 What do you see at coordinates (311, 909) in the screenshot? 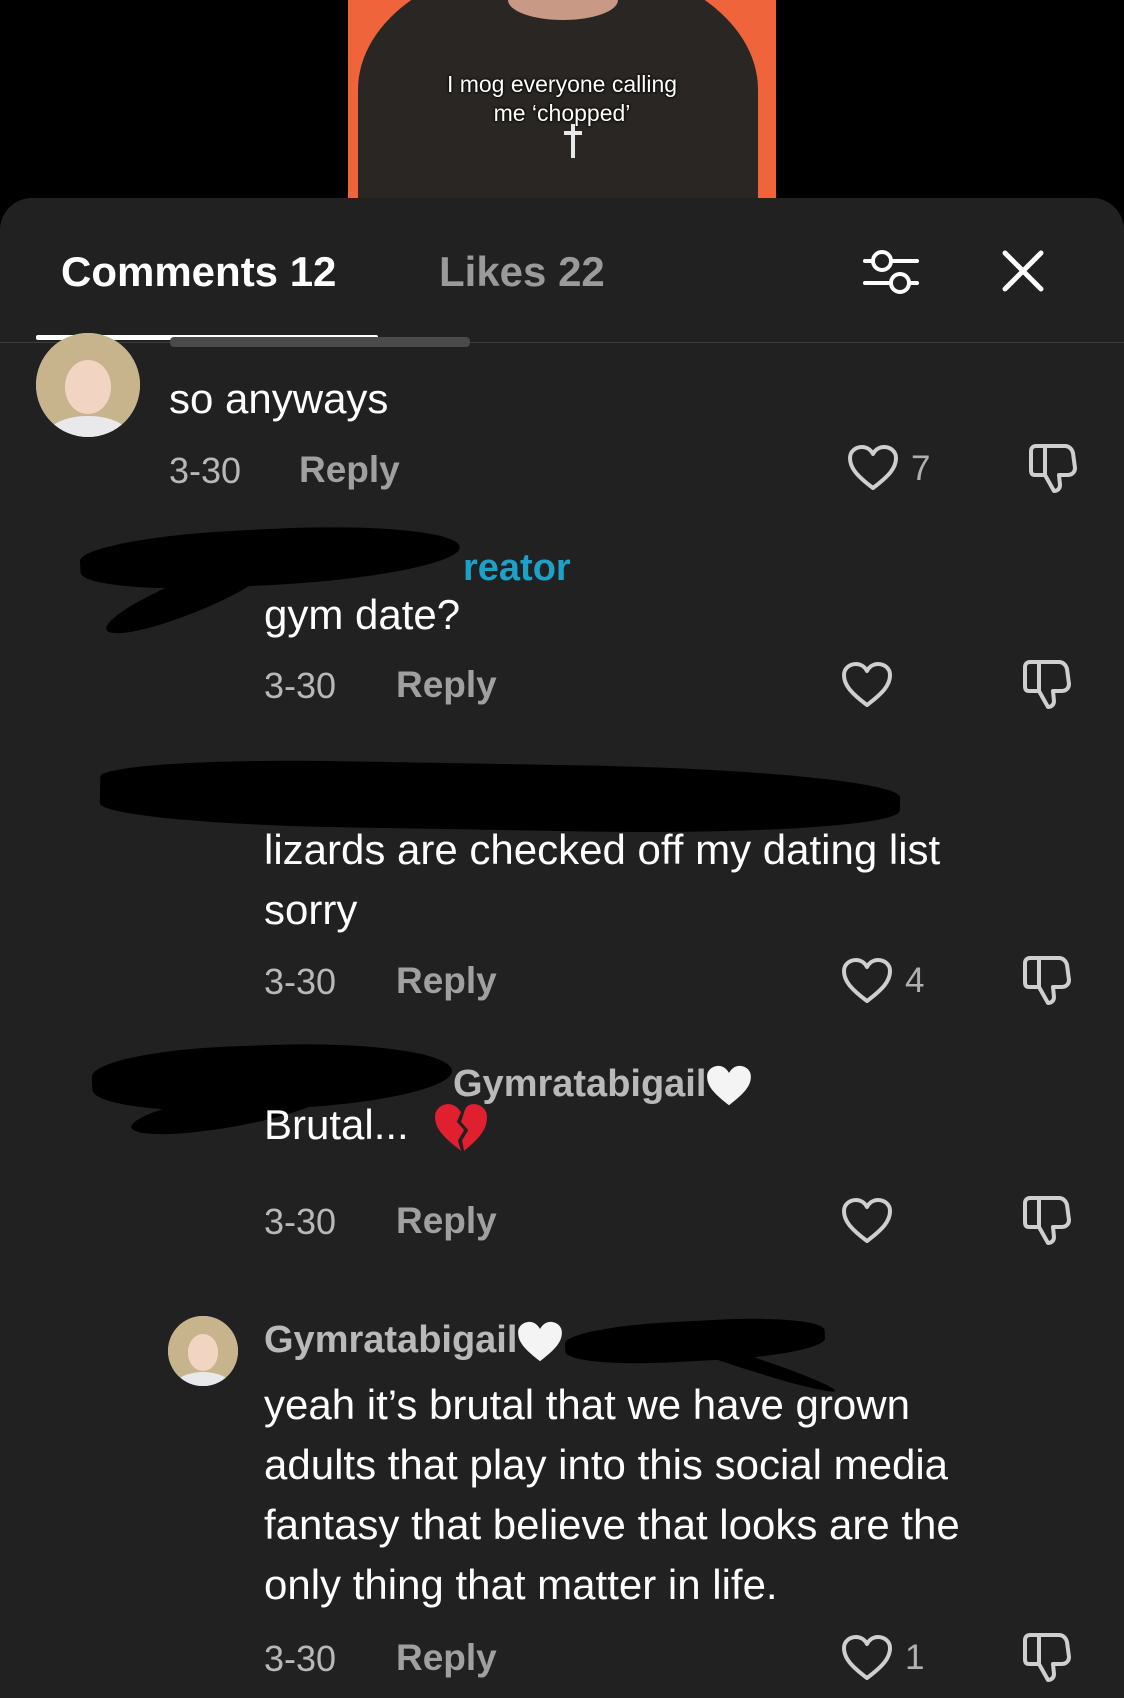
I see `comment-text-line-2: sorry` at bounding box center [311, 909].